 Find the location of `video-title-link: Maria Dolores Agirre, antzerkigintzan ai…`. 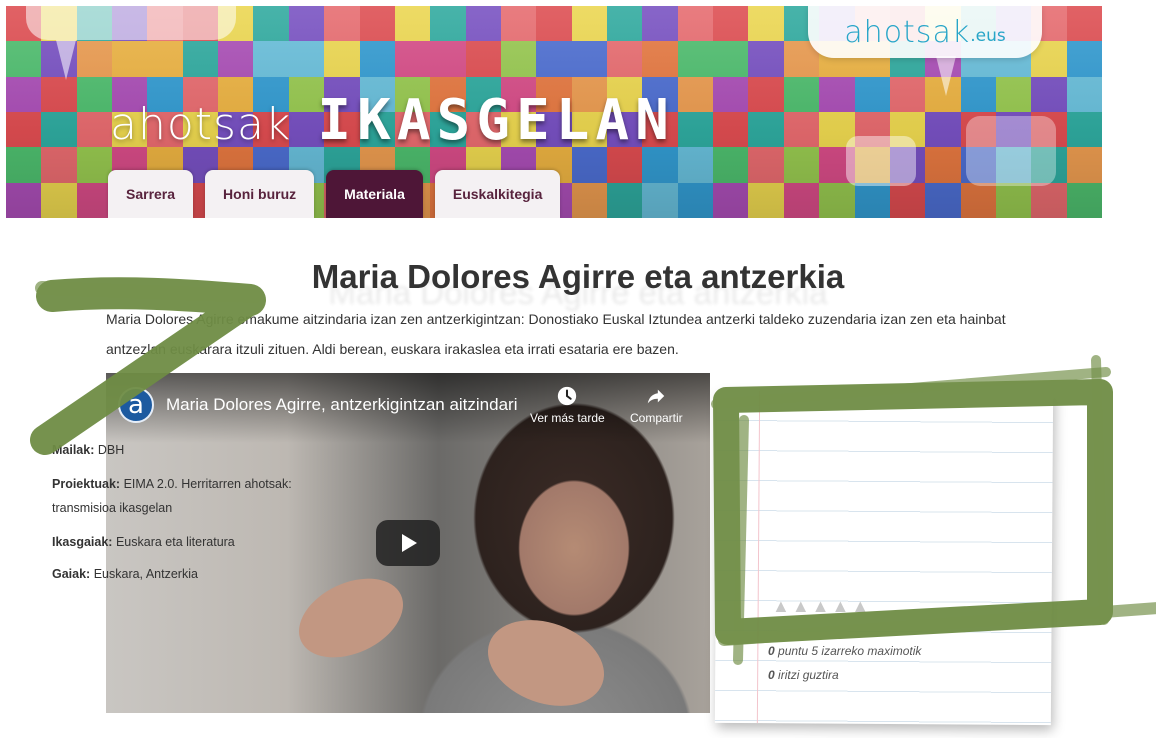

video-title-link: Maria Dolores Agirre, antzerkigintzan ai… is located at coordinates (342, 405).